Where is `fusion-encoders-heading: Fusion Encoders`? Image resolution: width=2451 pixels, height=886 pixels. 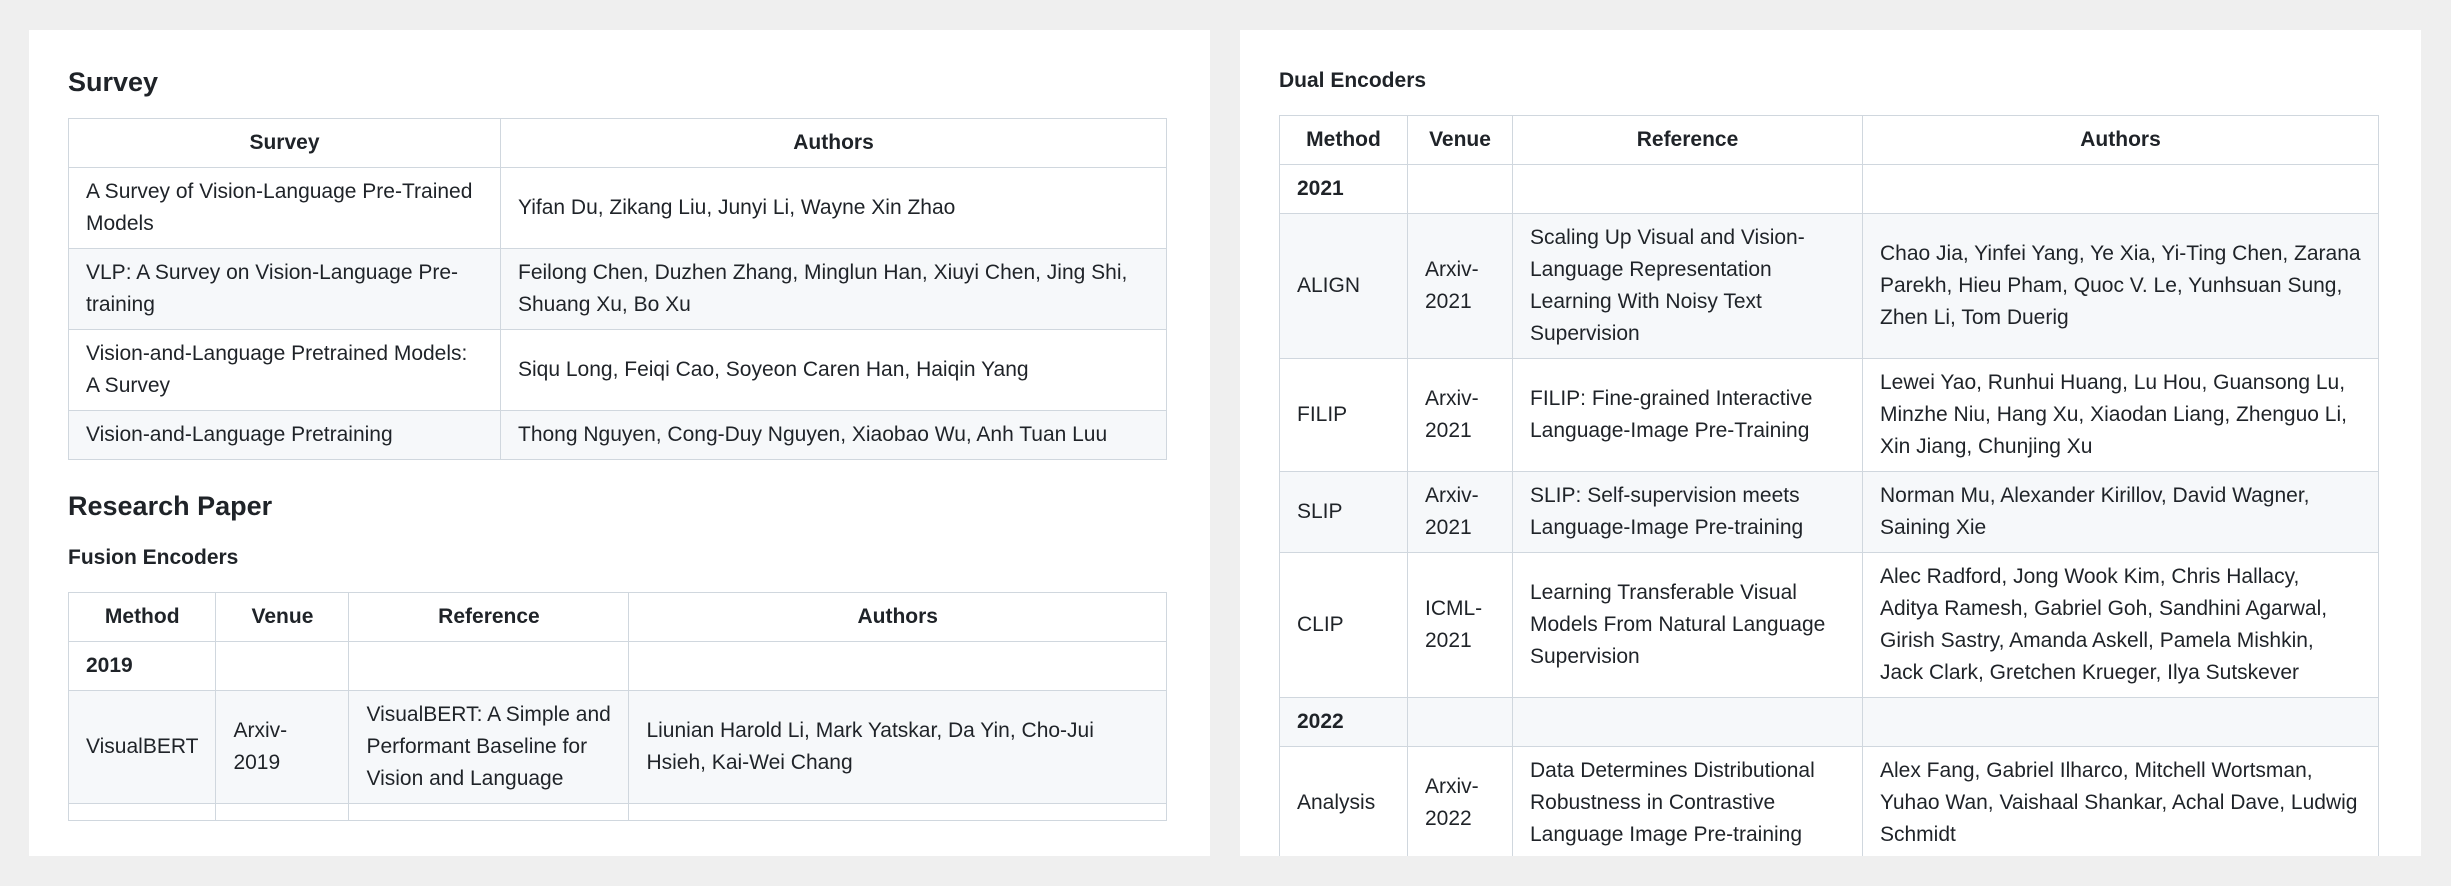
fusion-encoders-heading: Fusion Encoders is located at coordinates (153, 557).